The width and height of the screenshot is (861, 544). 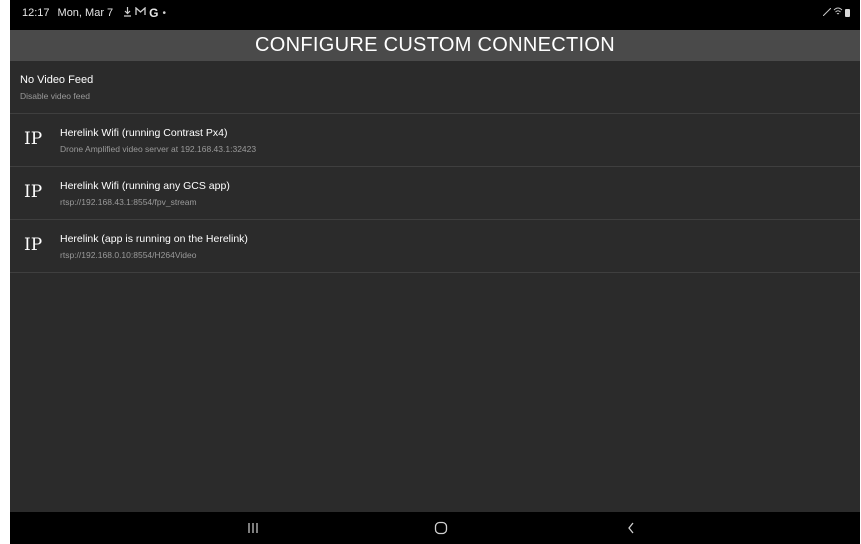 What do you see at coordinates (847, 13) in the screenshot?
I see `battery-icon` at bounding box center [847, 13].